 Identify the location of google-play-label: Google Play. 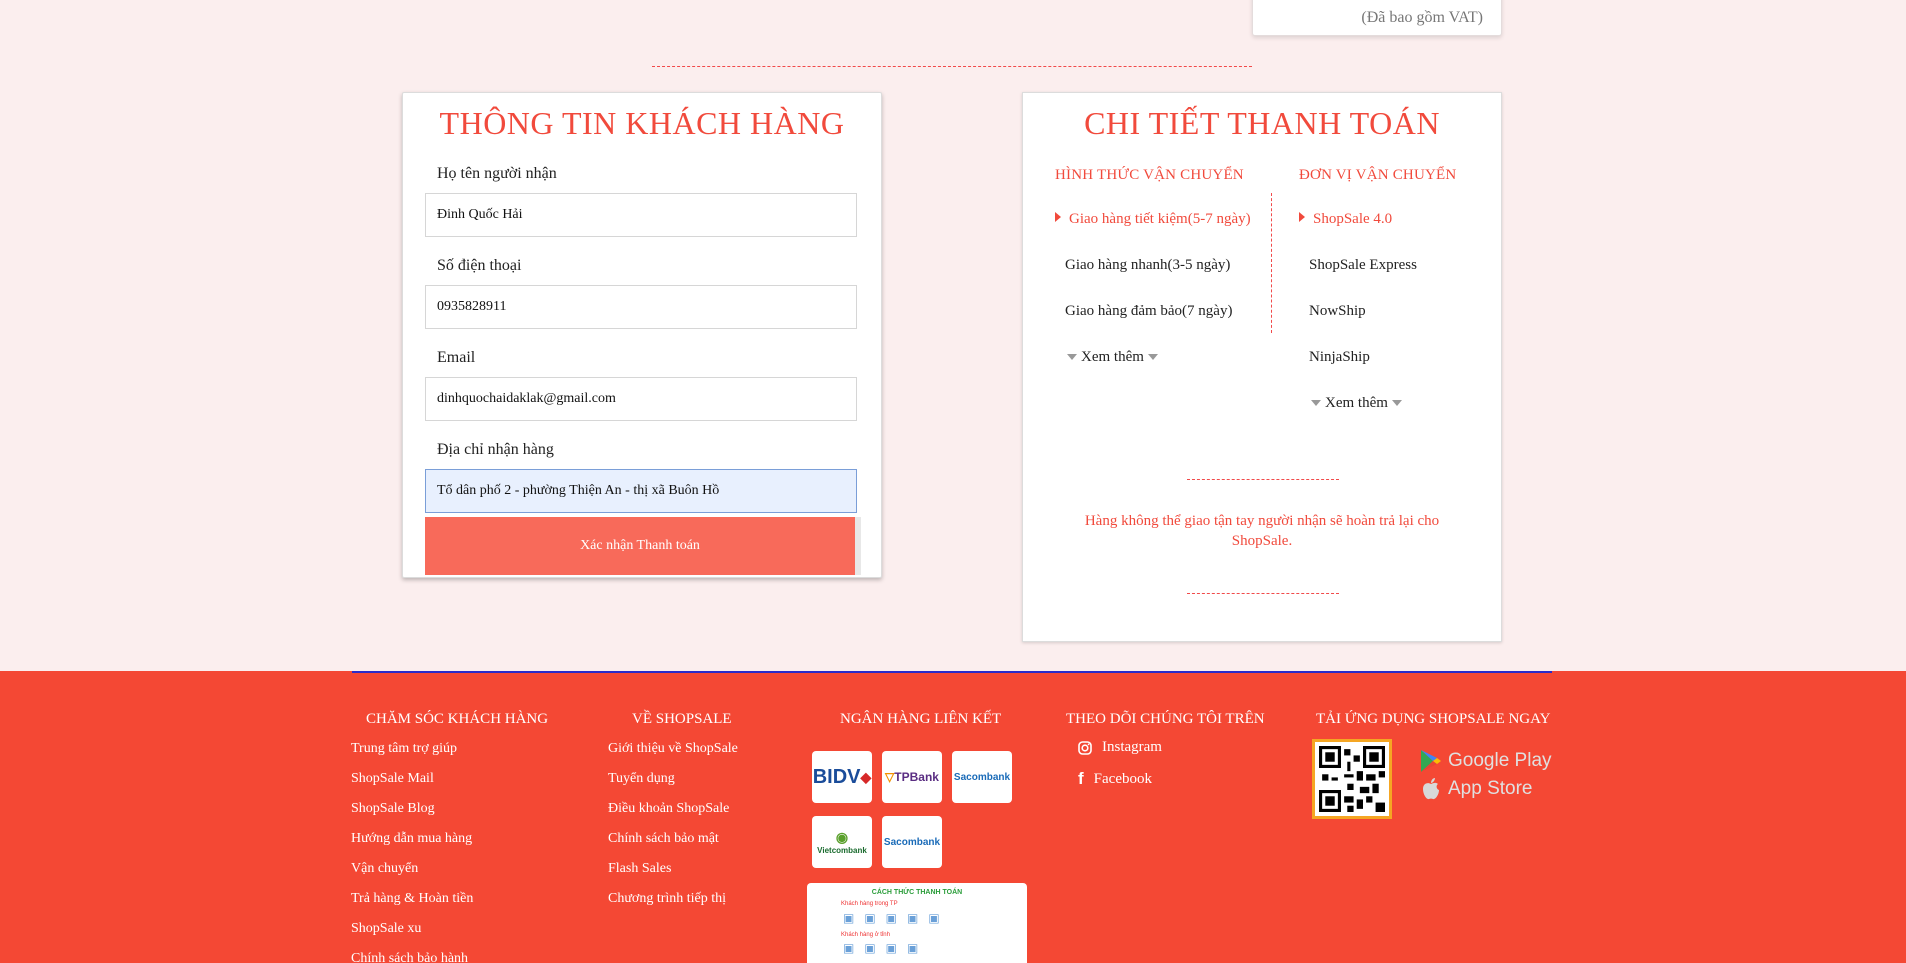
(1500, 760).